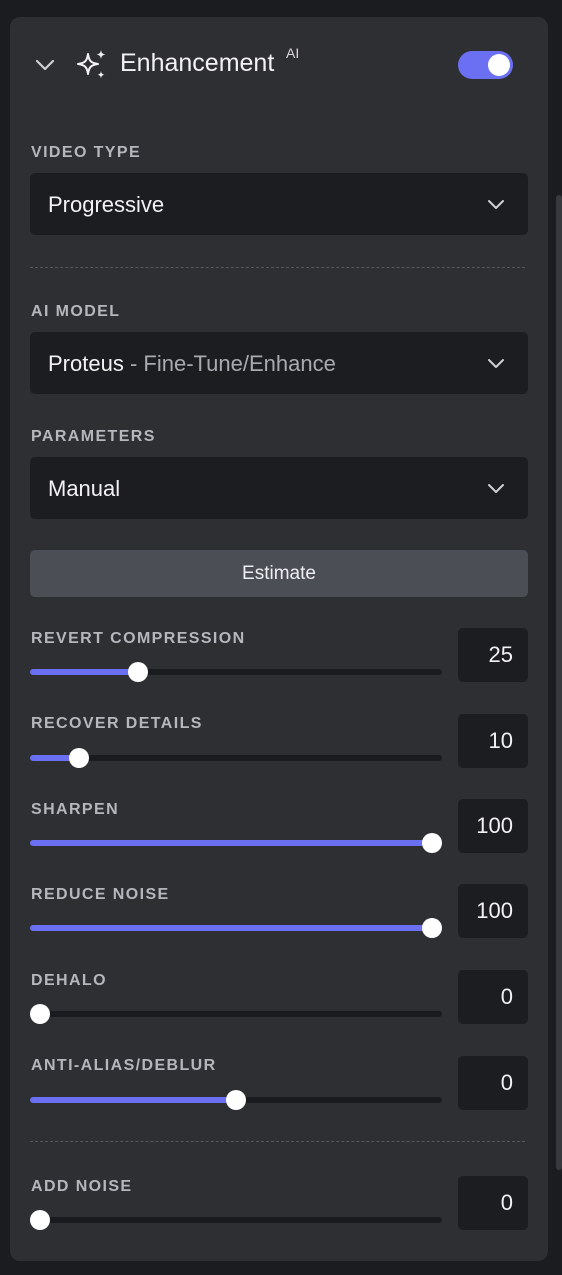  Describe the element at coordinates (76, 311) in the screenshot. I see `ai-model-label: AI MODEL` at that location.